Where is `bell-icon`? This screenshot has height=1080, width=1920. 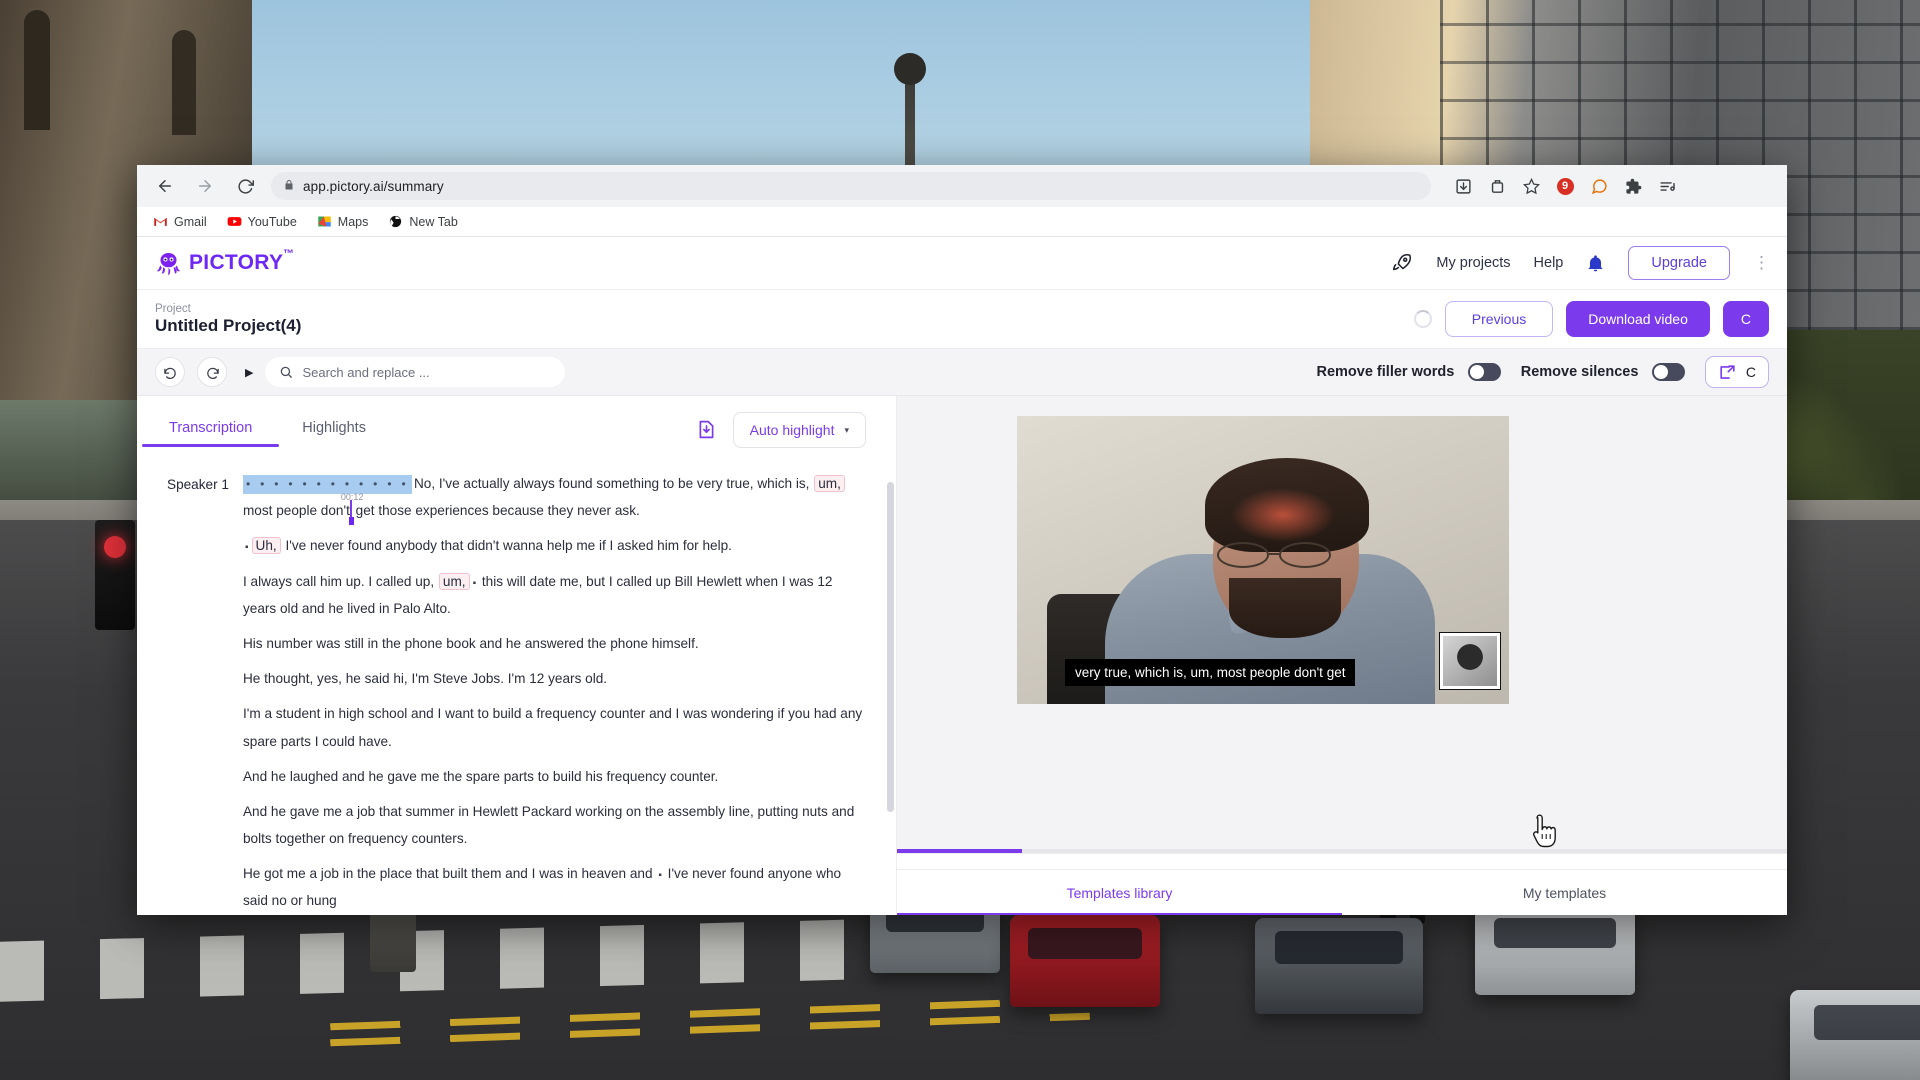
bell-icon is located at coordinates (1595, 263).